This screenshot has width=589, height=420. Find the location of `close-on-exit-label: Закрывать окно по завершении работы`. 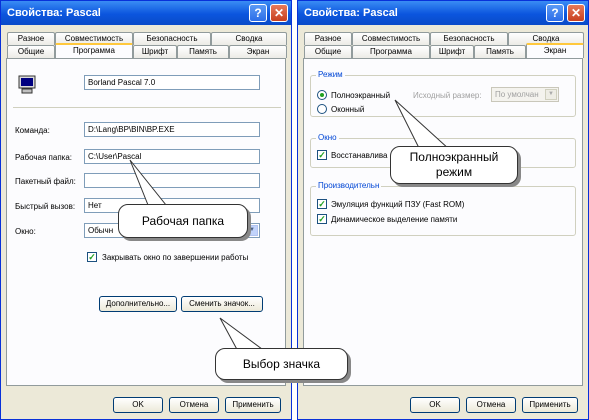

close-on-exit-label: Закрывать окно по завершении работы is located at coordinates (175, 257).